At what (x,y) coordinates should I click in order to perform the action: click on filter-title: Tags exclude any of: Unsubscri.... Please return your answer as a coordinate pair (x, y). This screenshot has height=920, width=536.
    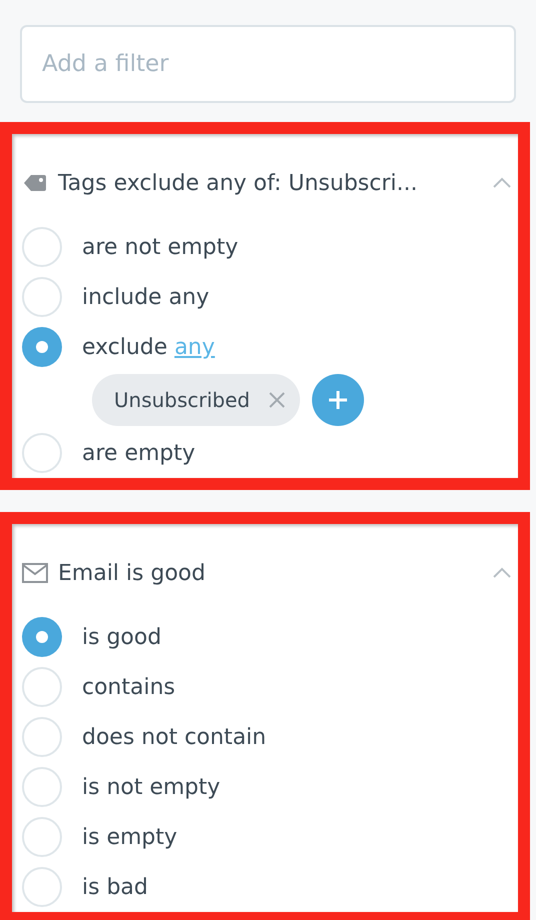
    Looking at the image, I should click on (238, 183).